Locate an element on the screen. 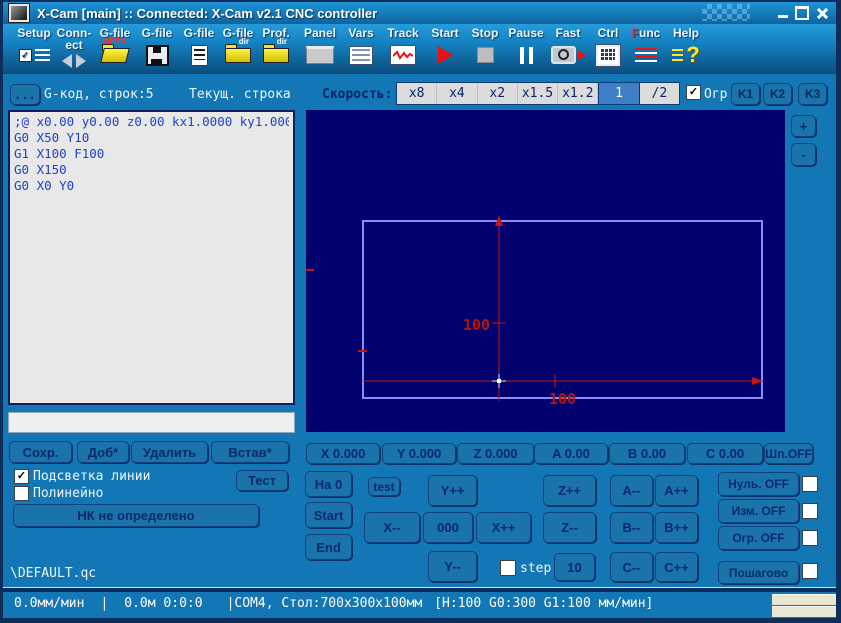 The width and height of the screenshot is (841, 623). ogr-label: Огр is located at coordinates (716, 94).